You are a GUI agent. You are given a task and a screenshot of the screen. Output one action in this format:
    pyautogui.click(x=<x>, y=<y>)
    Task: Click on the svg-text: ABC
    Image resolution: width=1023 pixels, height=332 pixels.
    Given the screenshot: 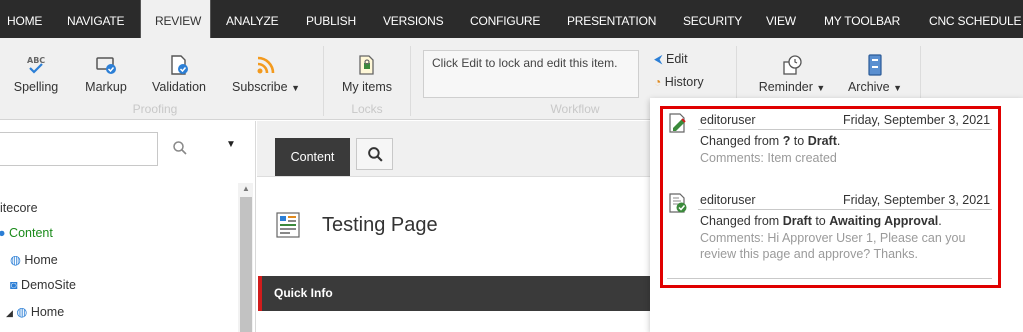 What is the action you would take?
    pyautogui.click(x=36, y=60)
    